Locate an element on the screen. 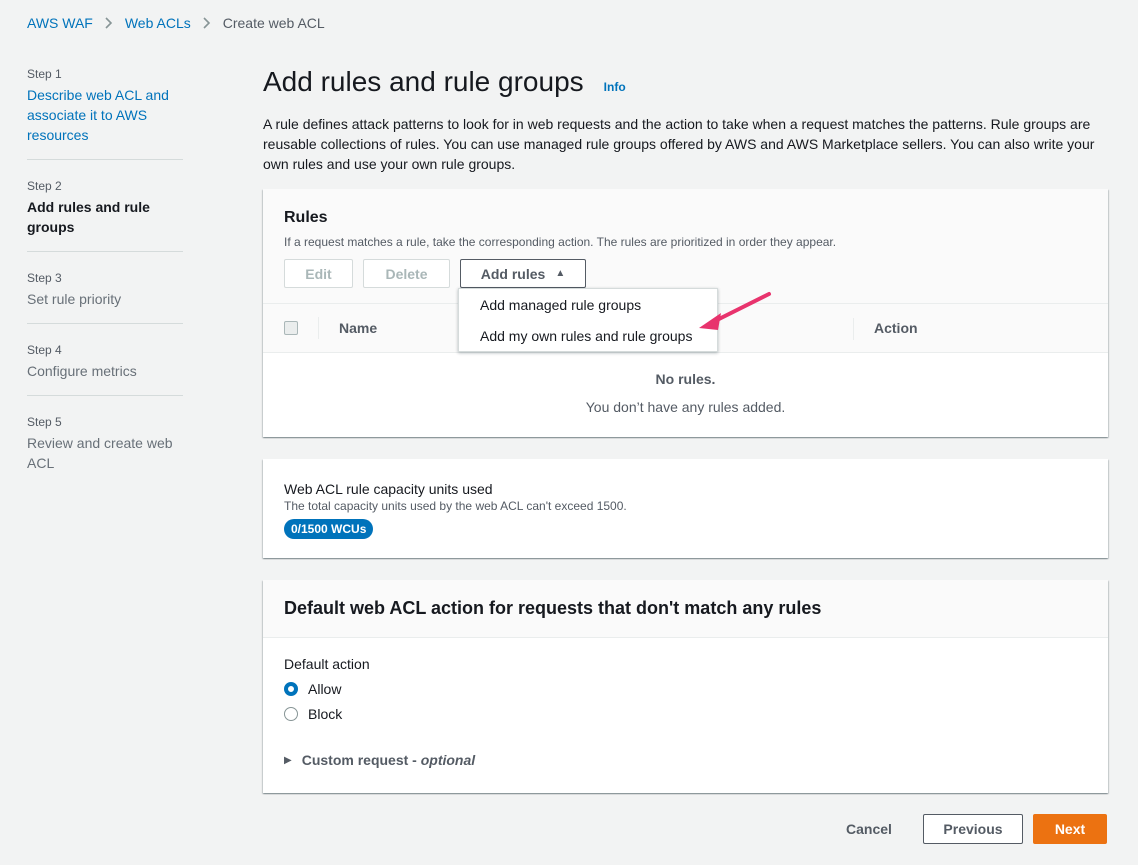  step-number: Step 4 is located at coordinates (44, 350).